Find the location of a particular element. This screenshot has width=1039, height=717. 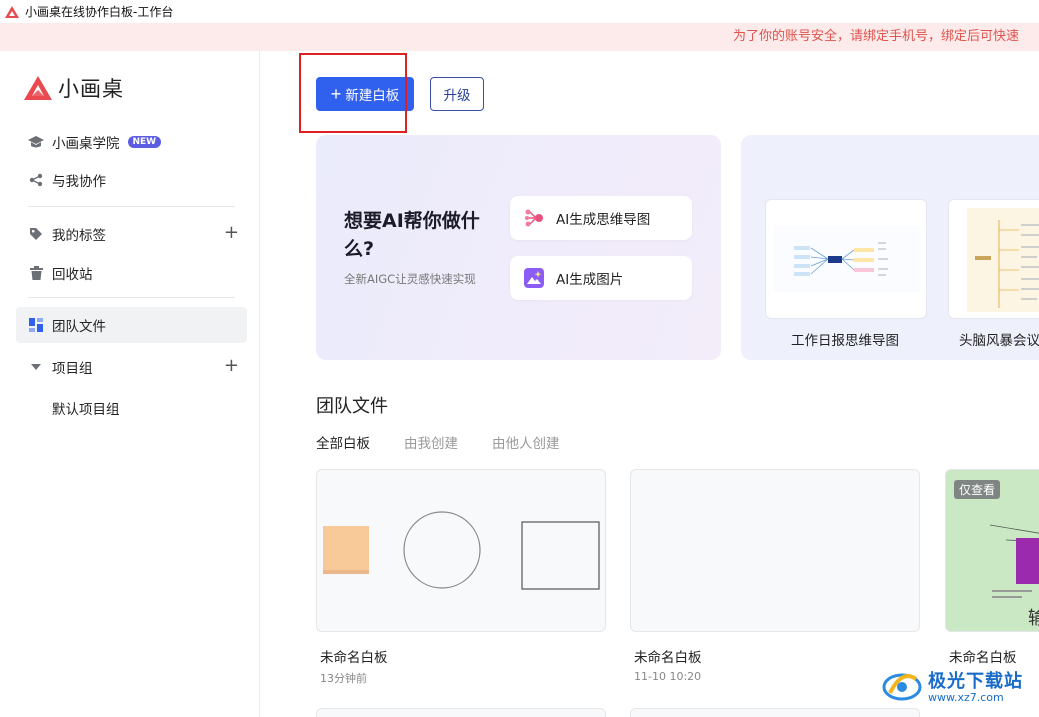

sidebar-item-collab: 与我协作 is located at coordinates (131, 180).